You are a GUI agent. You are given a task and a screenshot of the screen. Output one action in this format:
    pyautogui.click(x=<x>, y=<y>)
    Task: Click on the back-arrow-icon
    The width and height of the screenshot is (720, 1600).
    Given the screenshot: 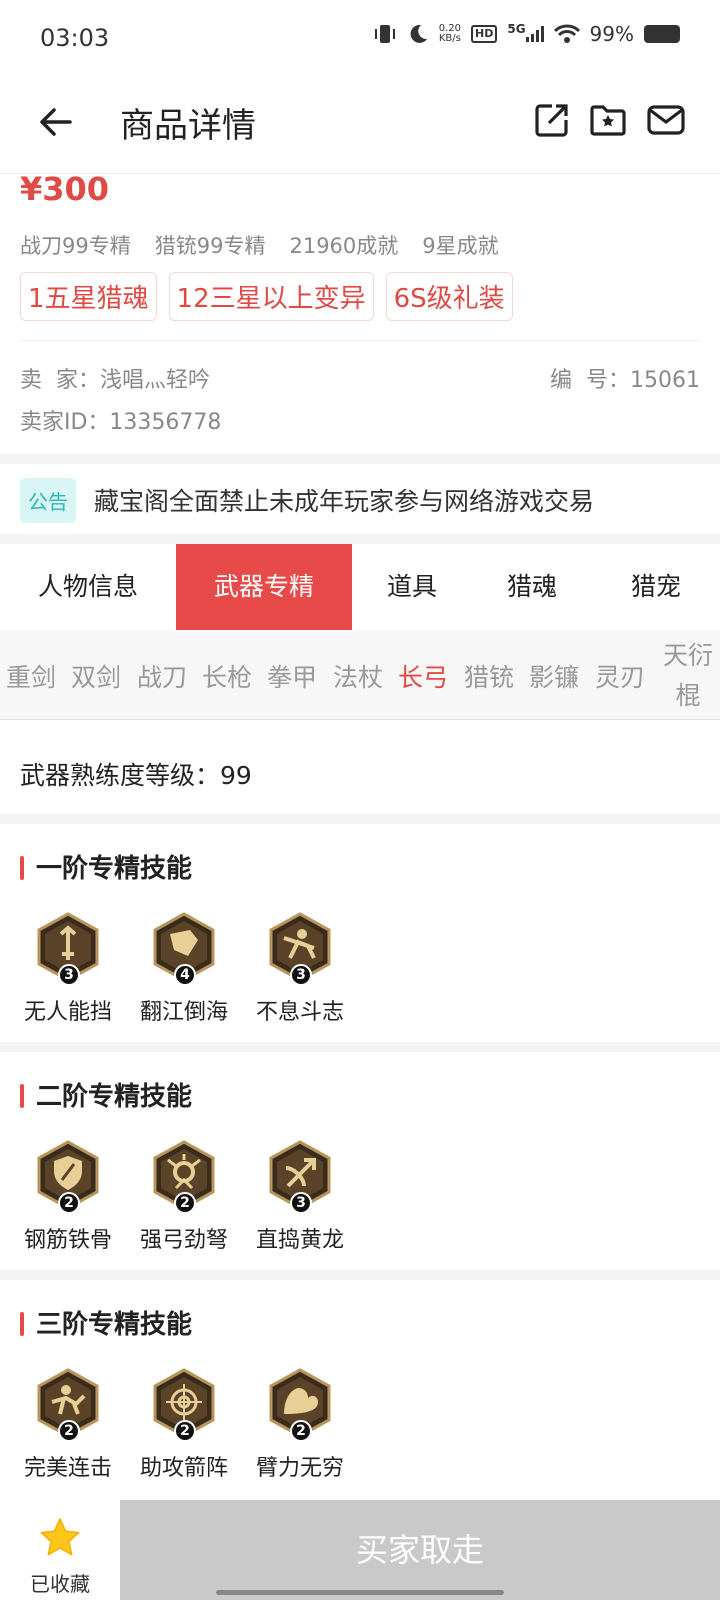 What is the action you would take?
    pyautogui.click(x=56, y=122)
    